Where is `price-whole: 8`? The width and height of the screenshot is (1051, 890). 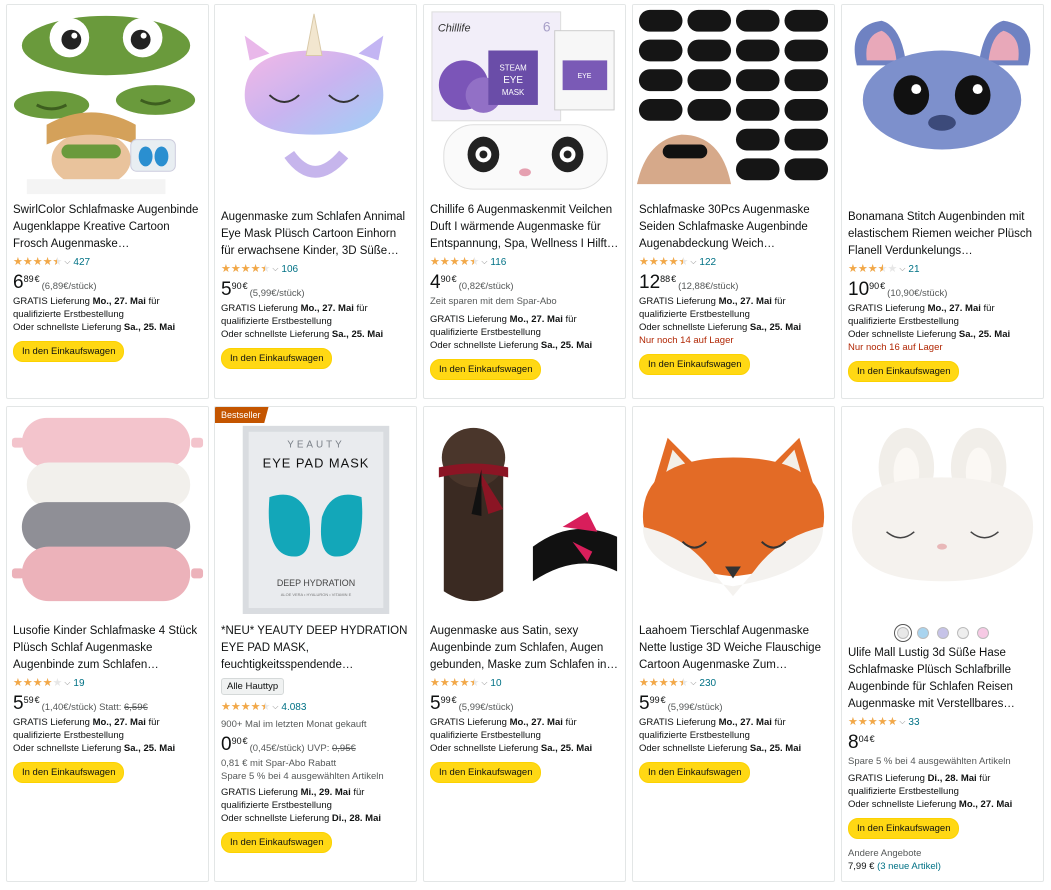 price-whole: 8 is located at coordinates (853, 742).